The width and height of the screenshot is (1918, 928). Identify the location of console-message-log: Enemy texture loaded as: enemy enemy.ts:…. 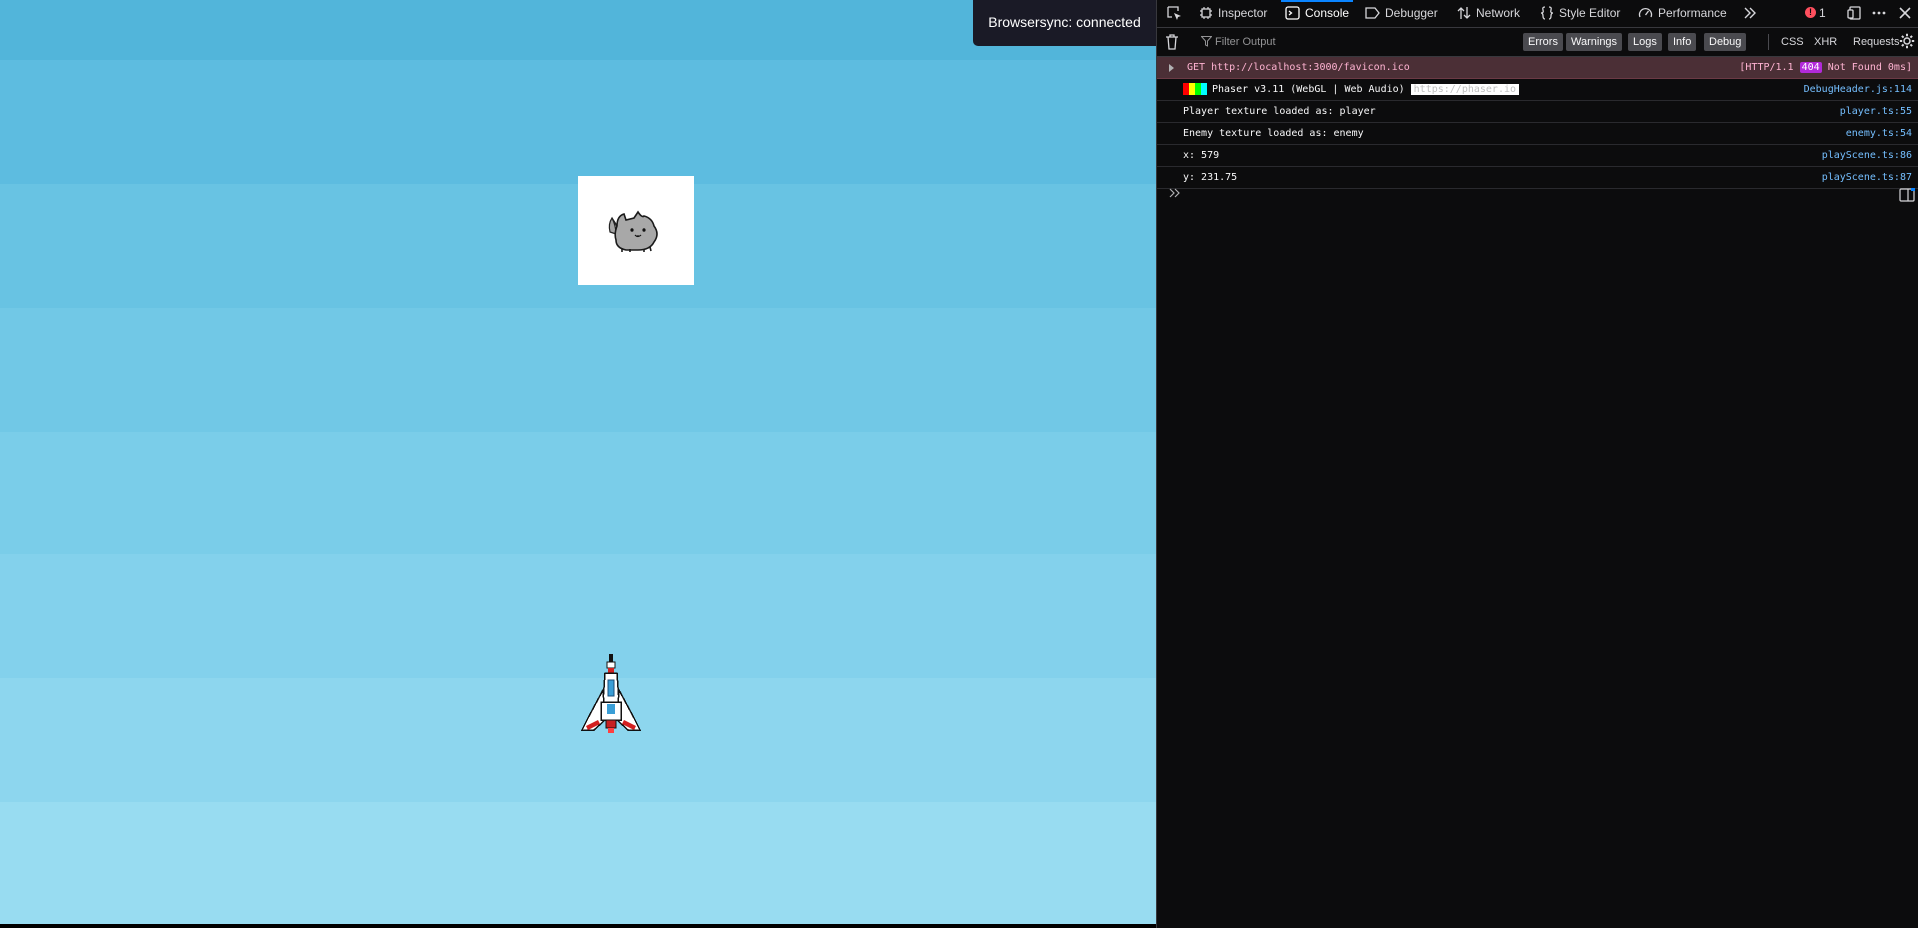
(1537, 134).